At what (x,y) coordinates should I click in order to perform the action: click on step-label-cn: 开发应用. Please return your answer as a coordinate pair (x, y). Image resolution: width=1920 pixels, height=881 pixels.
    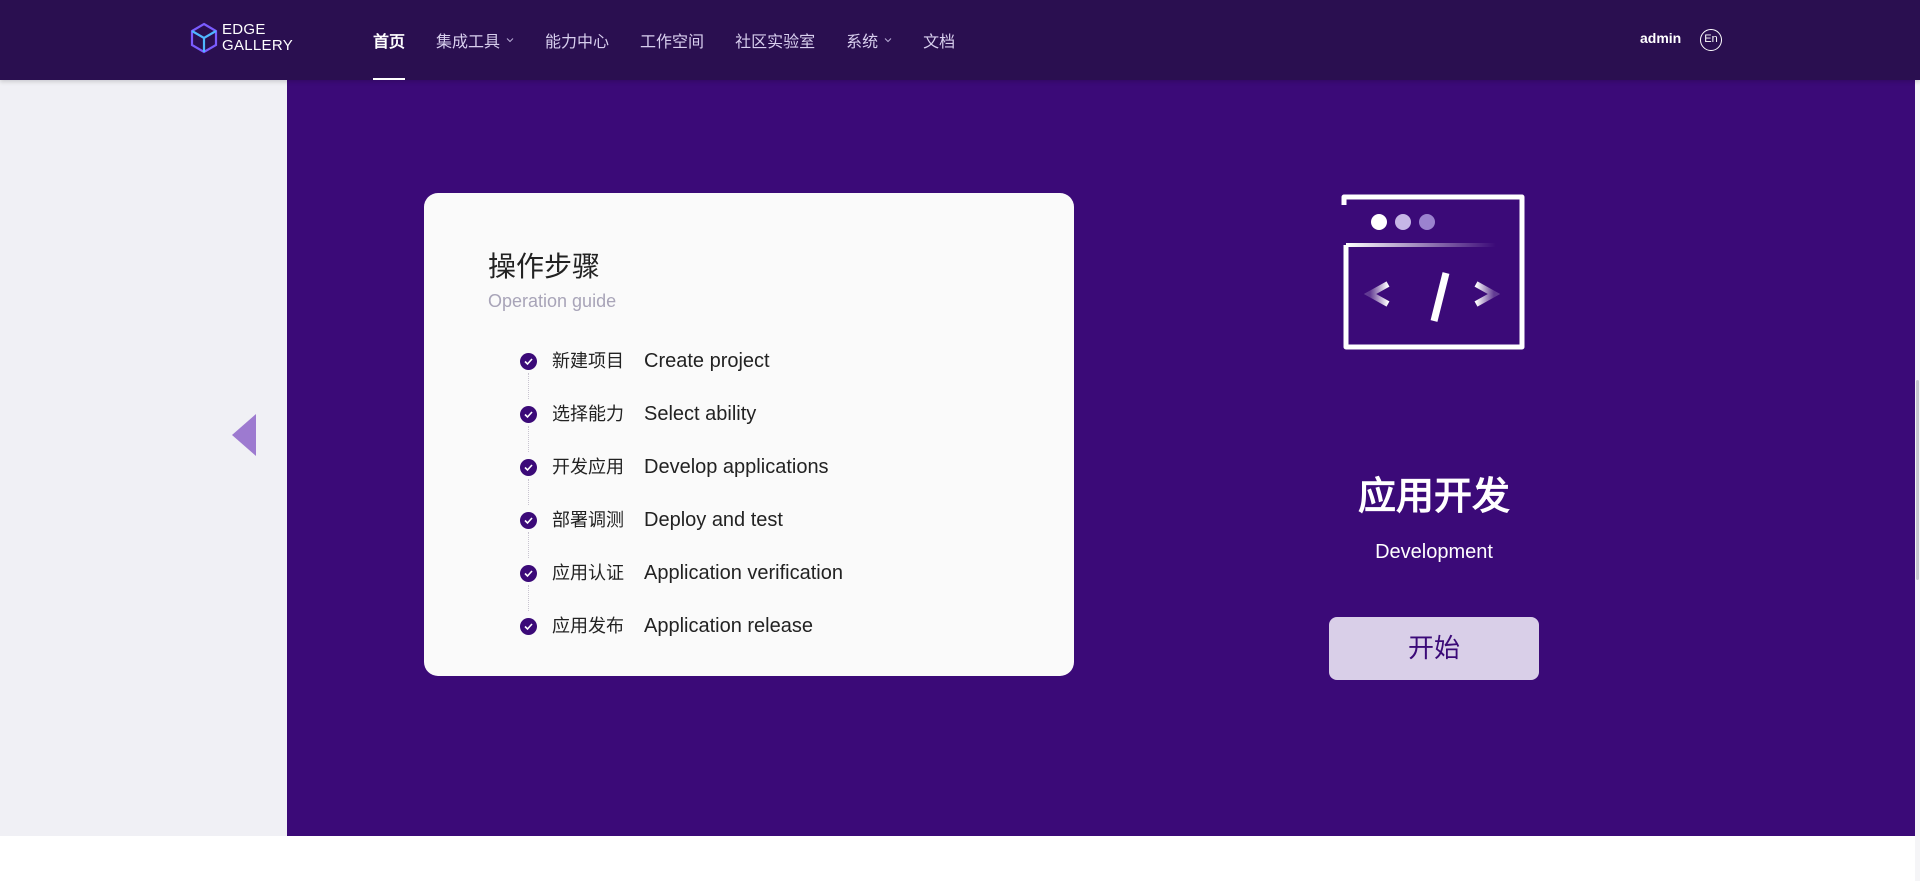
    Looking at the image, I should click on (588, 467).